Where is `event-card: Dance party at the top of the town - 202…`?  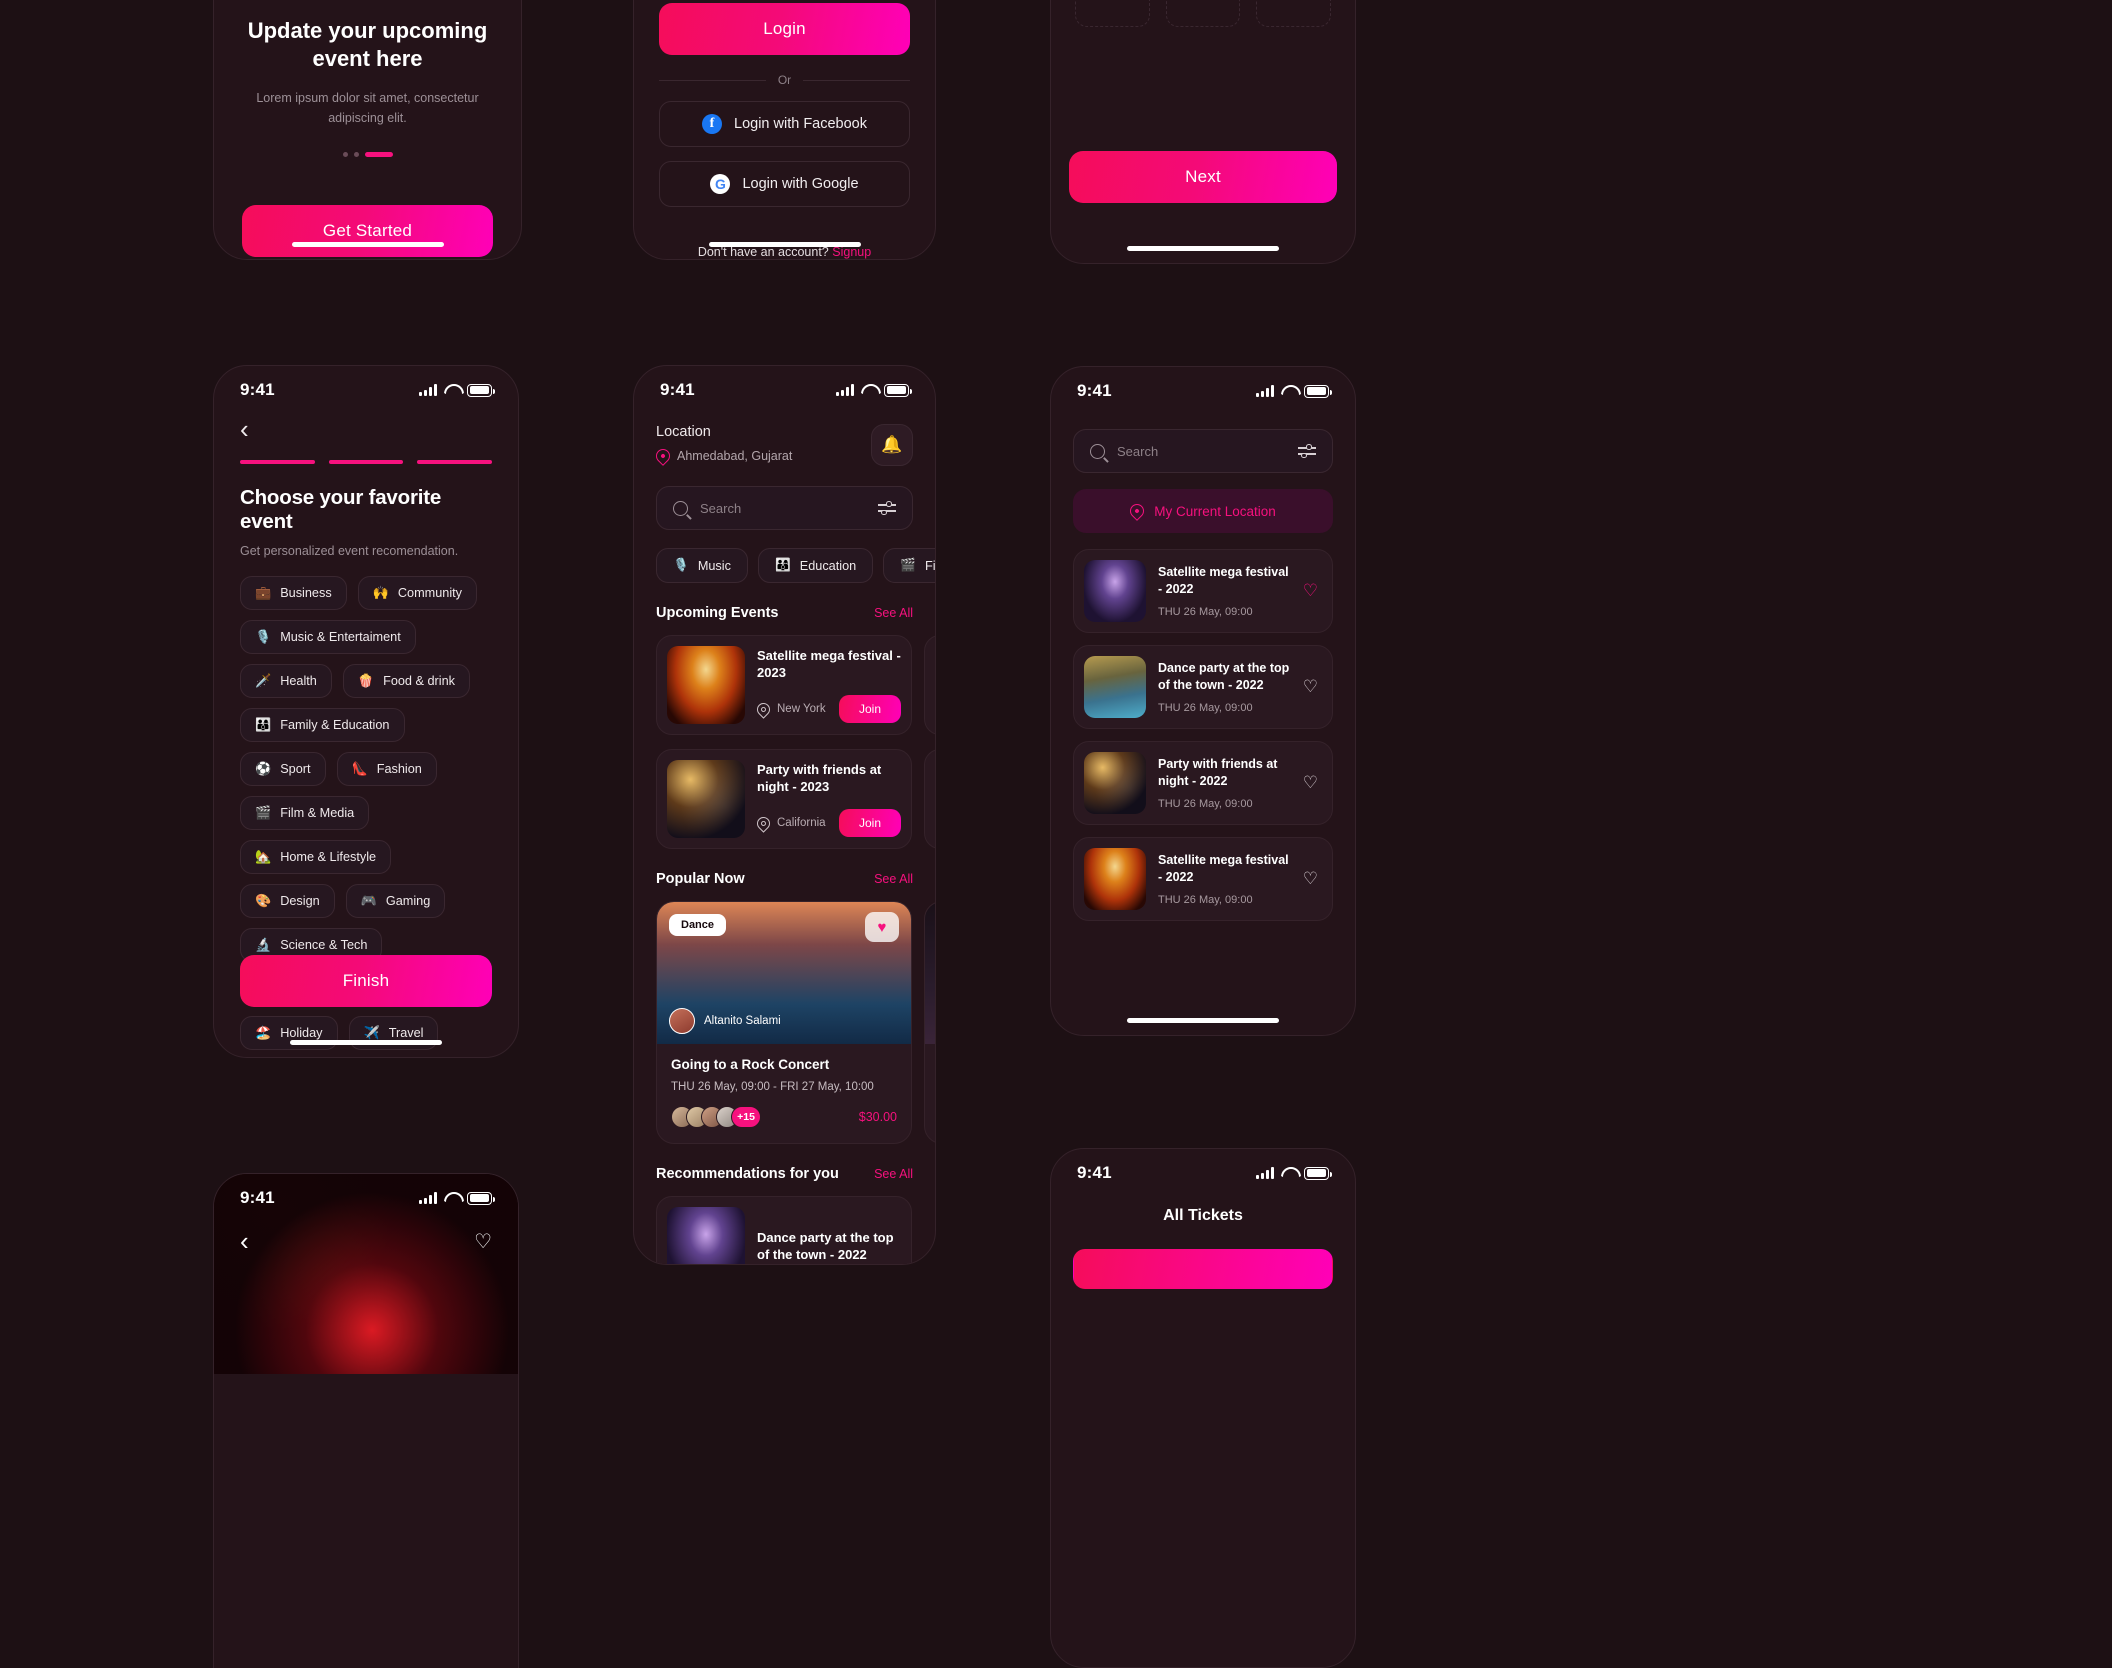 event-card: Dance party at the top of the town - 202… is located at coordinates (784, 1230).